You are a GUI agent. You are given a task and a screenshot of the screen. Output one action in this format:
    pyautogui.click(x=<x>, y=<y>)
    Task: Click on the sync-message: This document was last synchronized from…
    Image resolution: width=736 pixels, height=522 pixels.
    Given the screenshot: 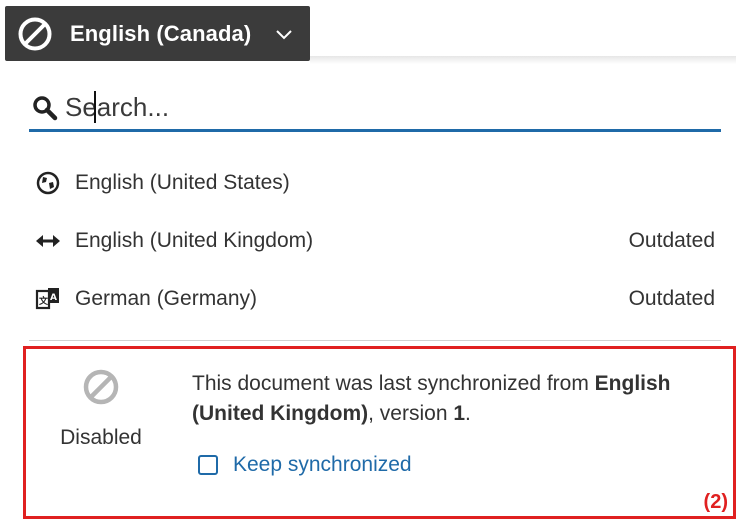 What is the action you would take?
    pyautogui.click(x=457, y=399)
    